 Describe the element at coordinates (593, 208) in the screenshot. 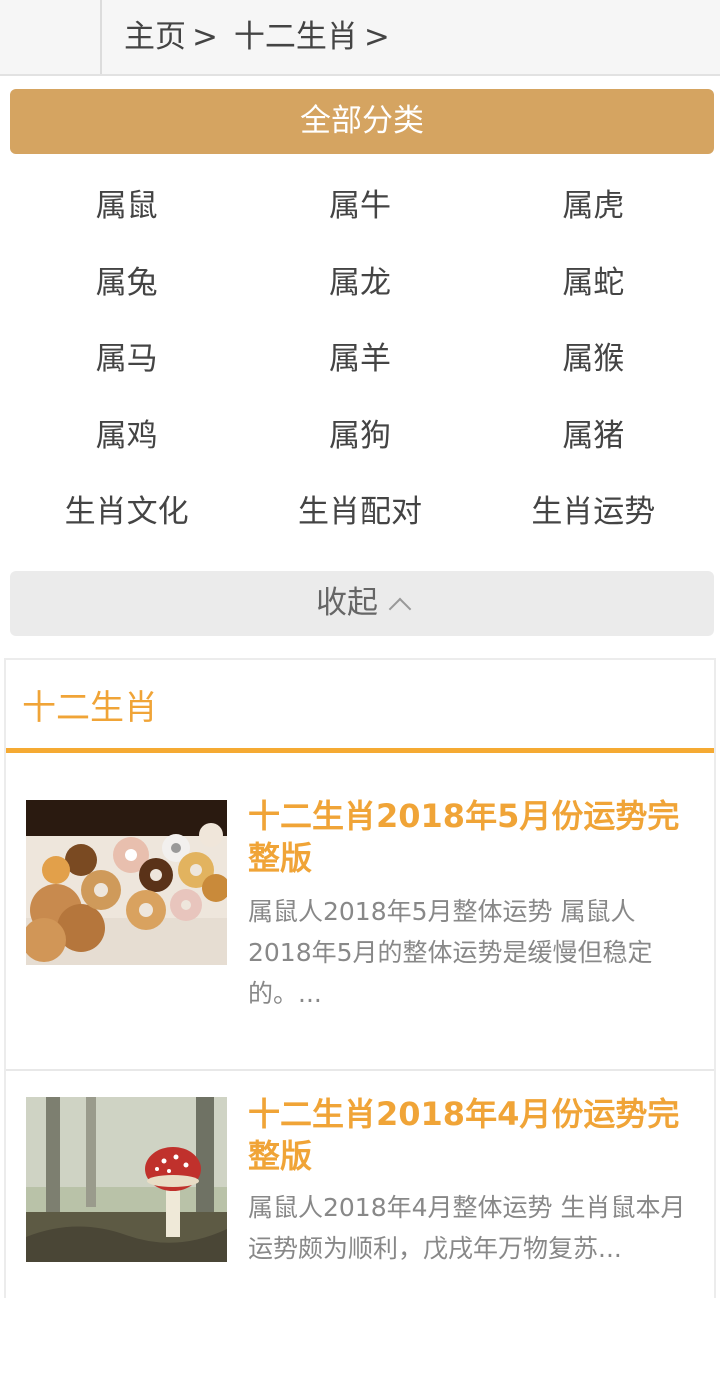

I see `category-tiger: 属虎` at that location.